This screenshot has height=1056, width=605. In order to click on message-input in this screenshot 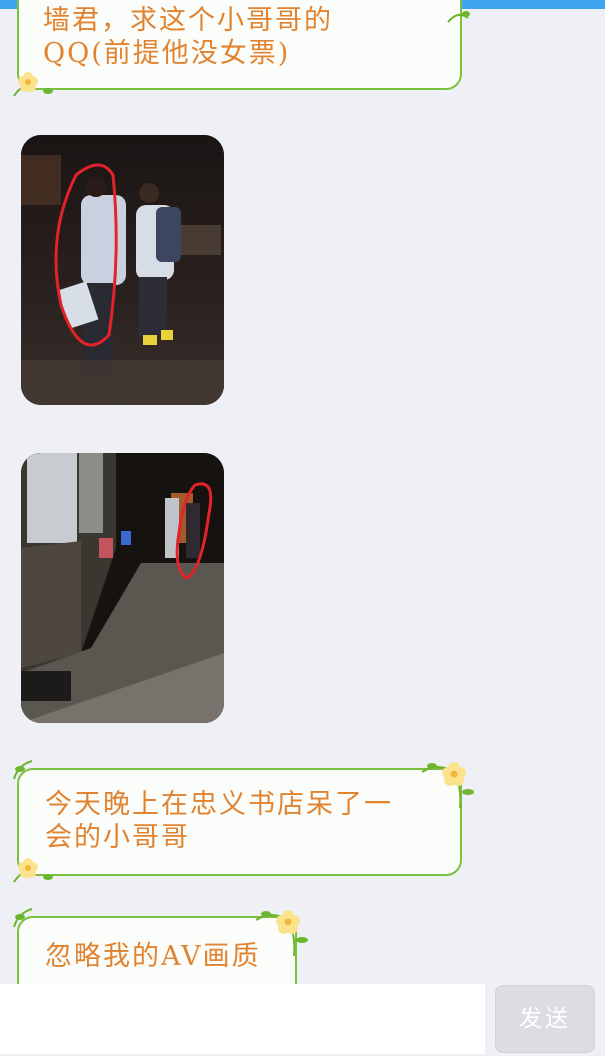, I will do `click(242, 1019)`.